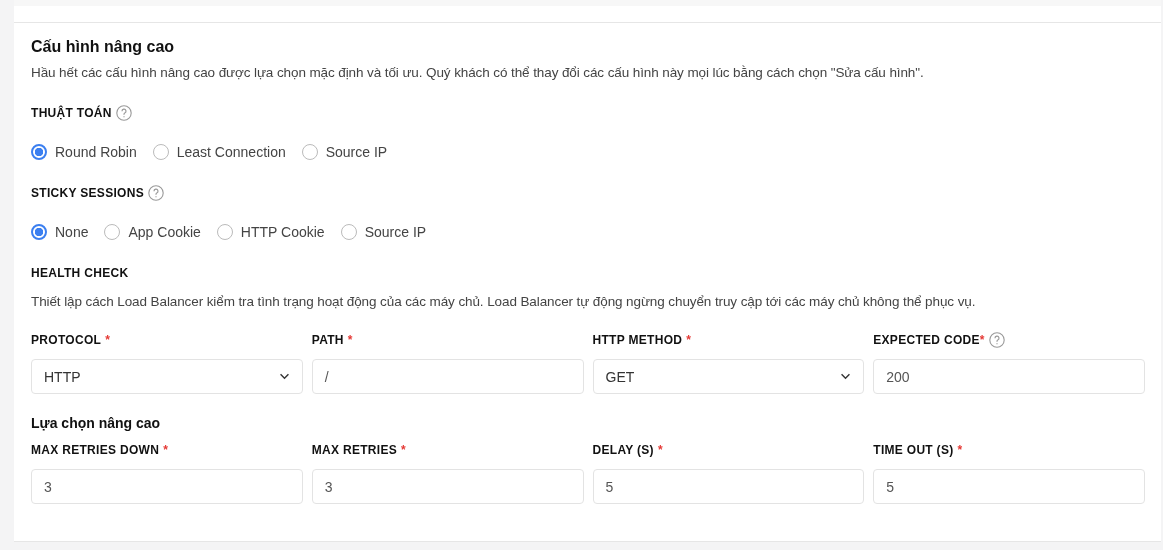 This screenshot has height=550, width=1163. Describe the element at coordinates (231, 152) in the screenshot. I see `radio-label: Least Connection` at that location.